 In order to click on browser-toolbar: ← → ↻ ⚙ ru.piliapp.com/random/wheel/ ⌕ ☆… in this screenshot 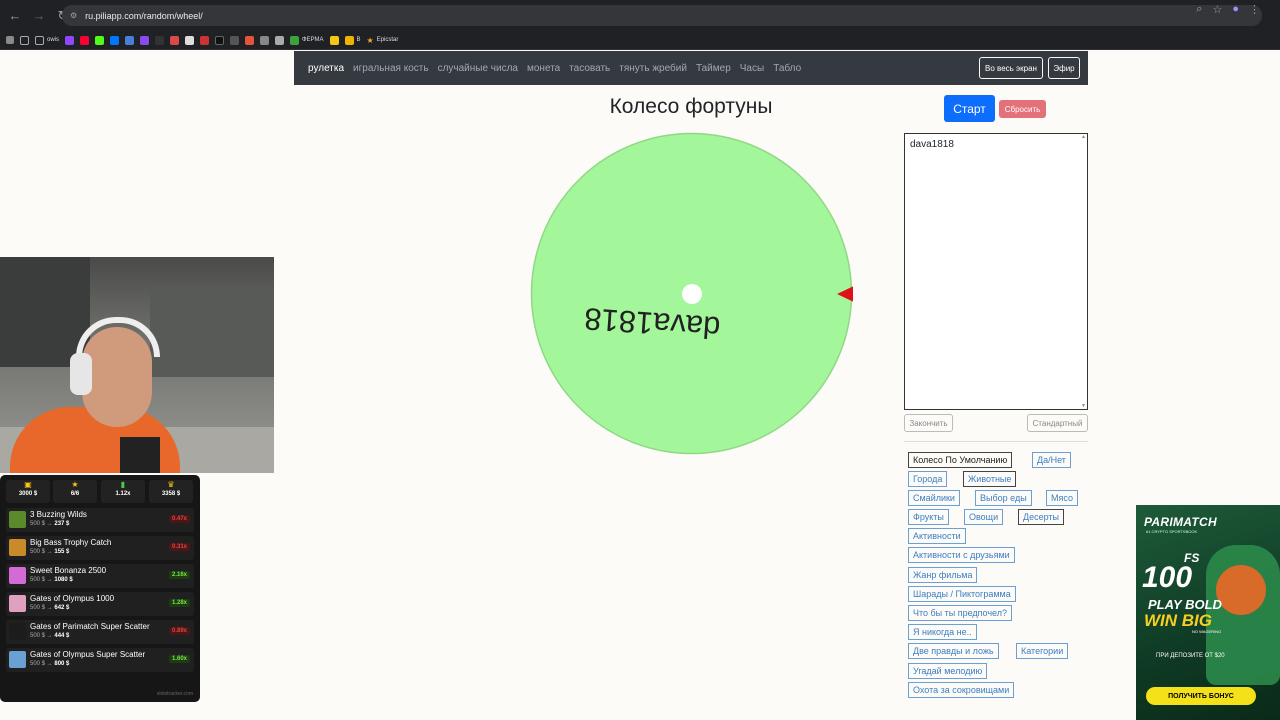, I will do `click(640, 15)`.